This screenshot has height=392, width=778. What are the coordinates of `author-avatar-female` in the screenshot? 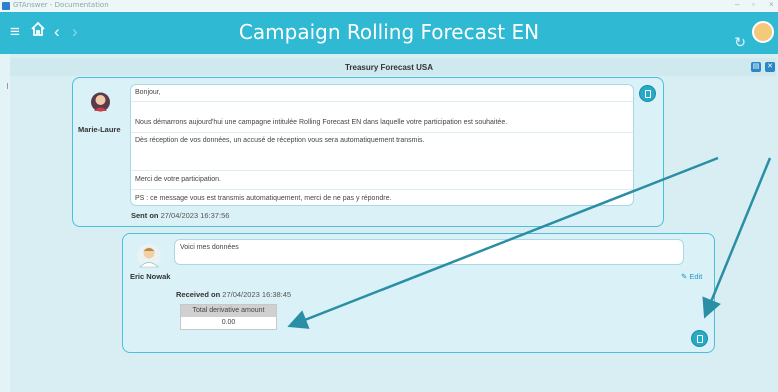 It's located at (100, 102).